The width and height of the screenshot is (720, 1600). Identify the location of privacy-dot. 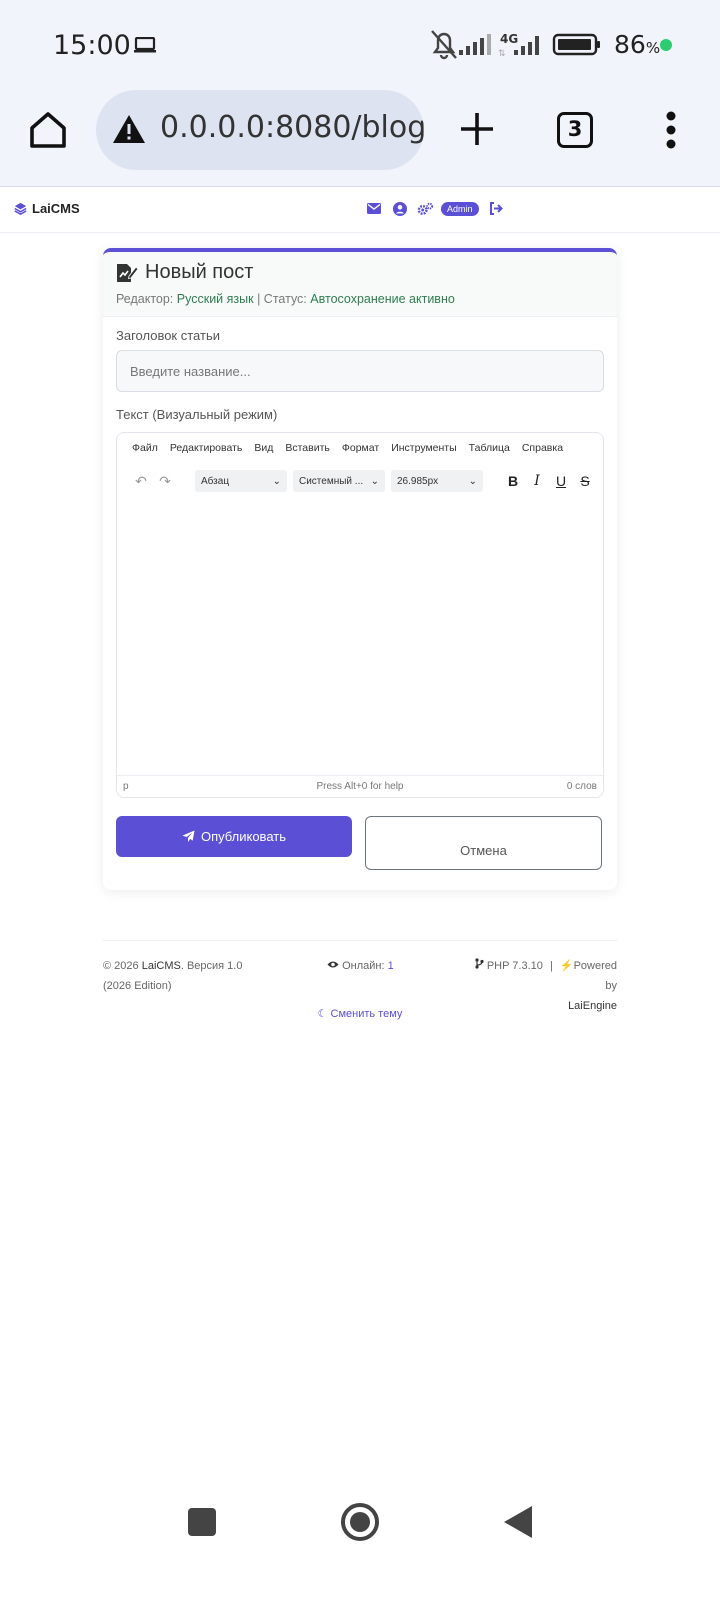
(666, 45).